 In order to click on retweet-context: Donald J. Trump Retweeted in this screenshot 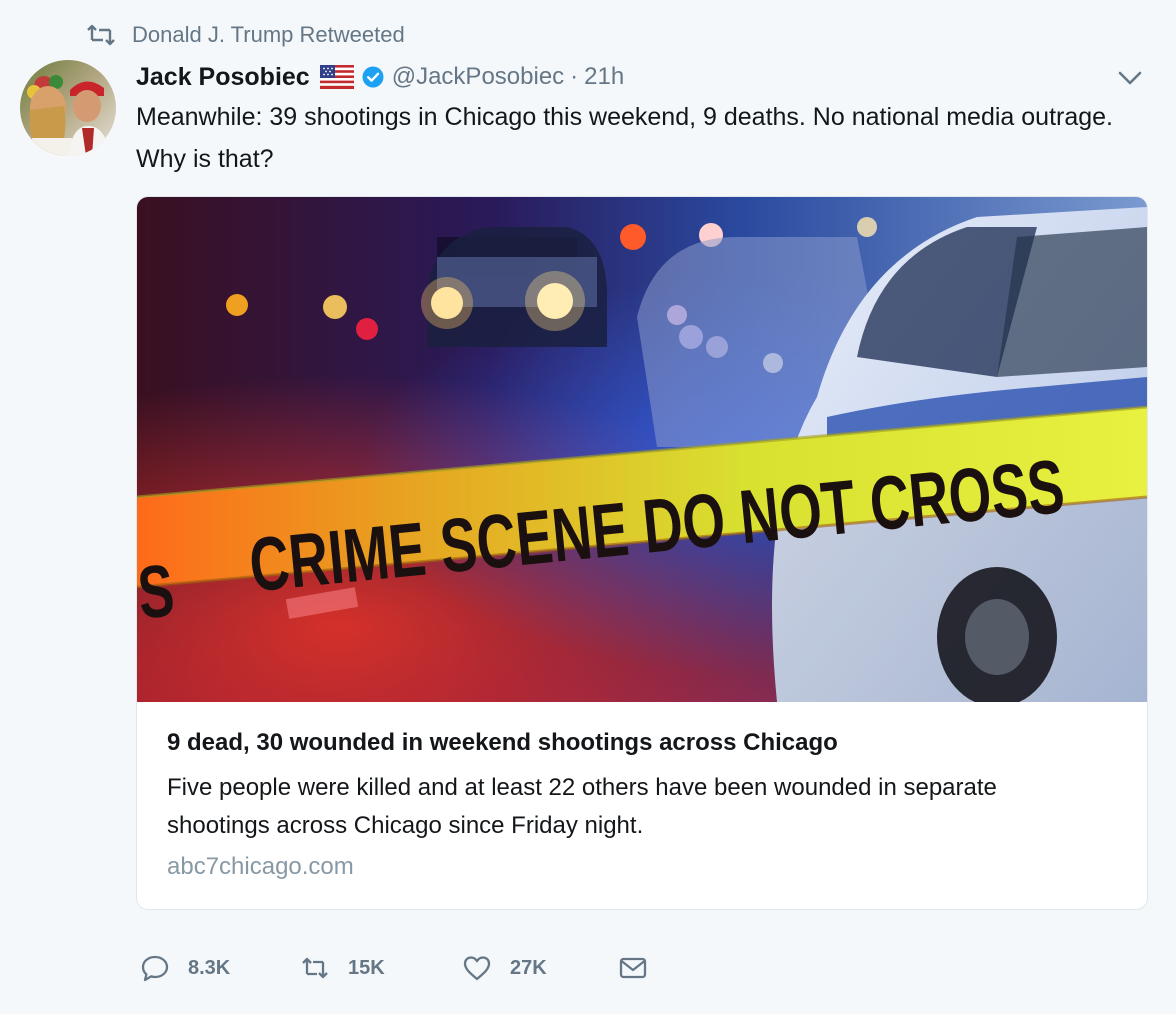, I will do `click(245, 35)`.